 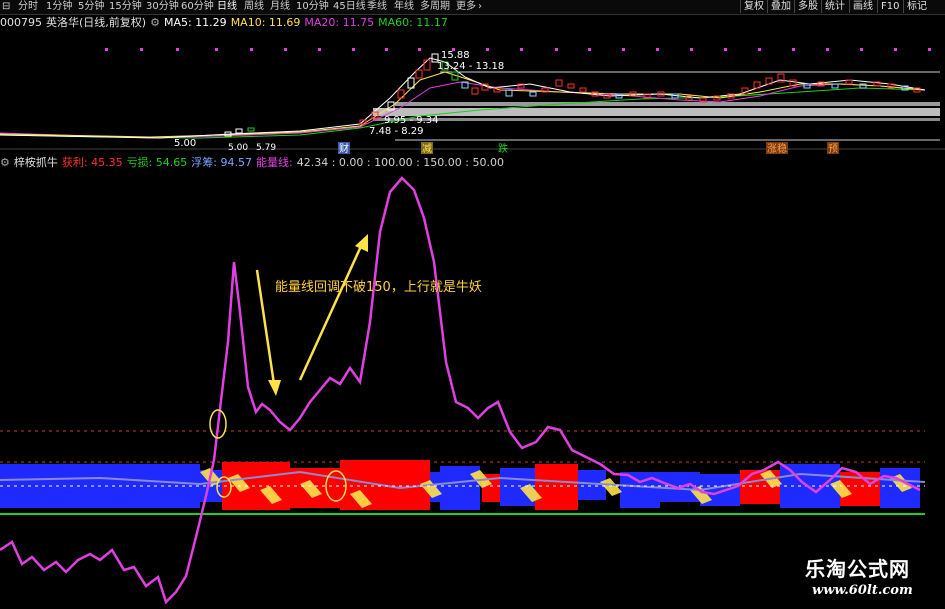 I want to click on tab-yearly: 年线, so click(x=404, y=6).